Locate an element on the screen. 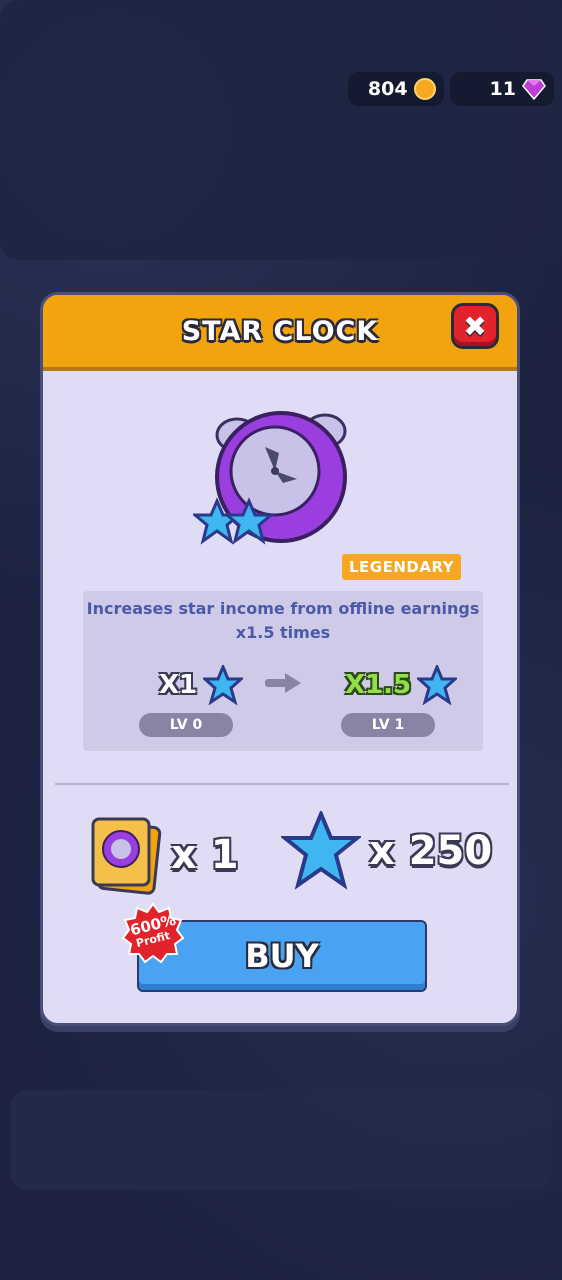 This screenshot has height=1280, width=562. buy-label: BUY is located at coordinates (282, 956).